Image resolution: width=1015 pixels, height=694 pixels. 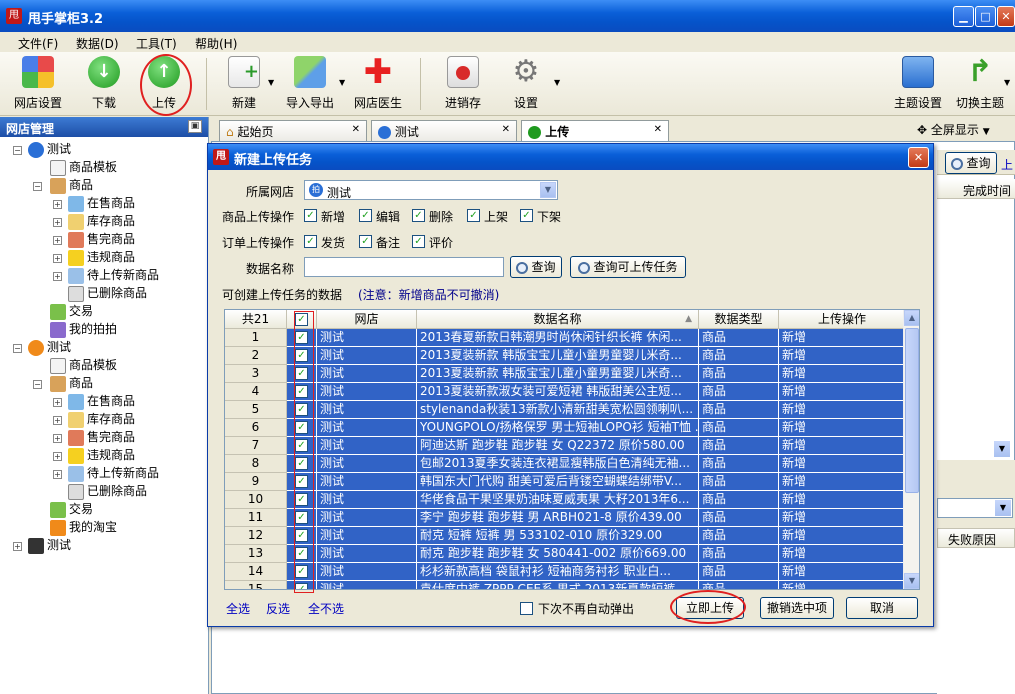 What do you see at coordinates (342, 82) in the screenshot?
I see `import-export-dropdown-arrow-icon: ▼` at bounding box center [342, 82].